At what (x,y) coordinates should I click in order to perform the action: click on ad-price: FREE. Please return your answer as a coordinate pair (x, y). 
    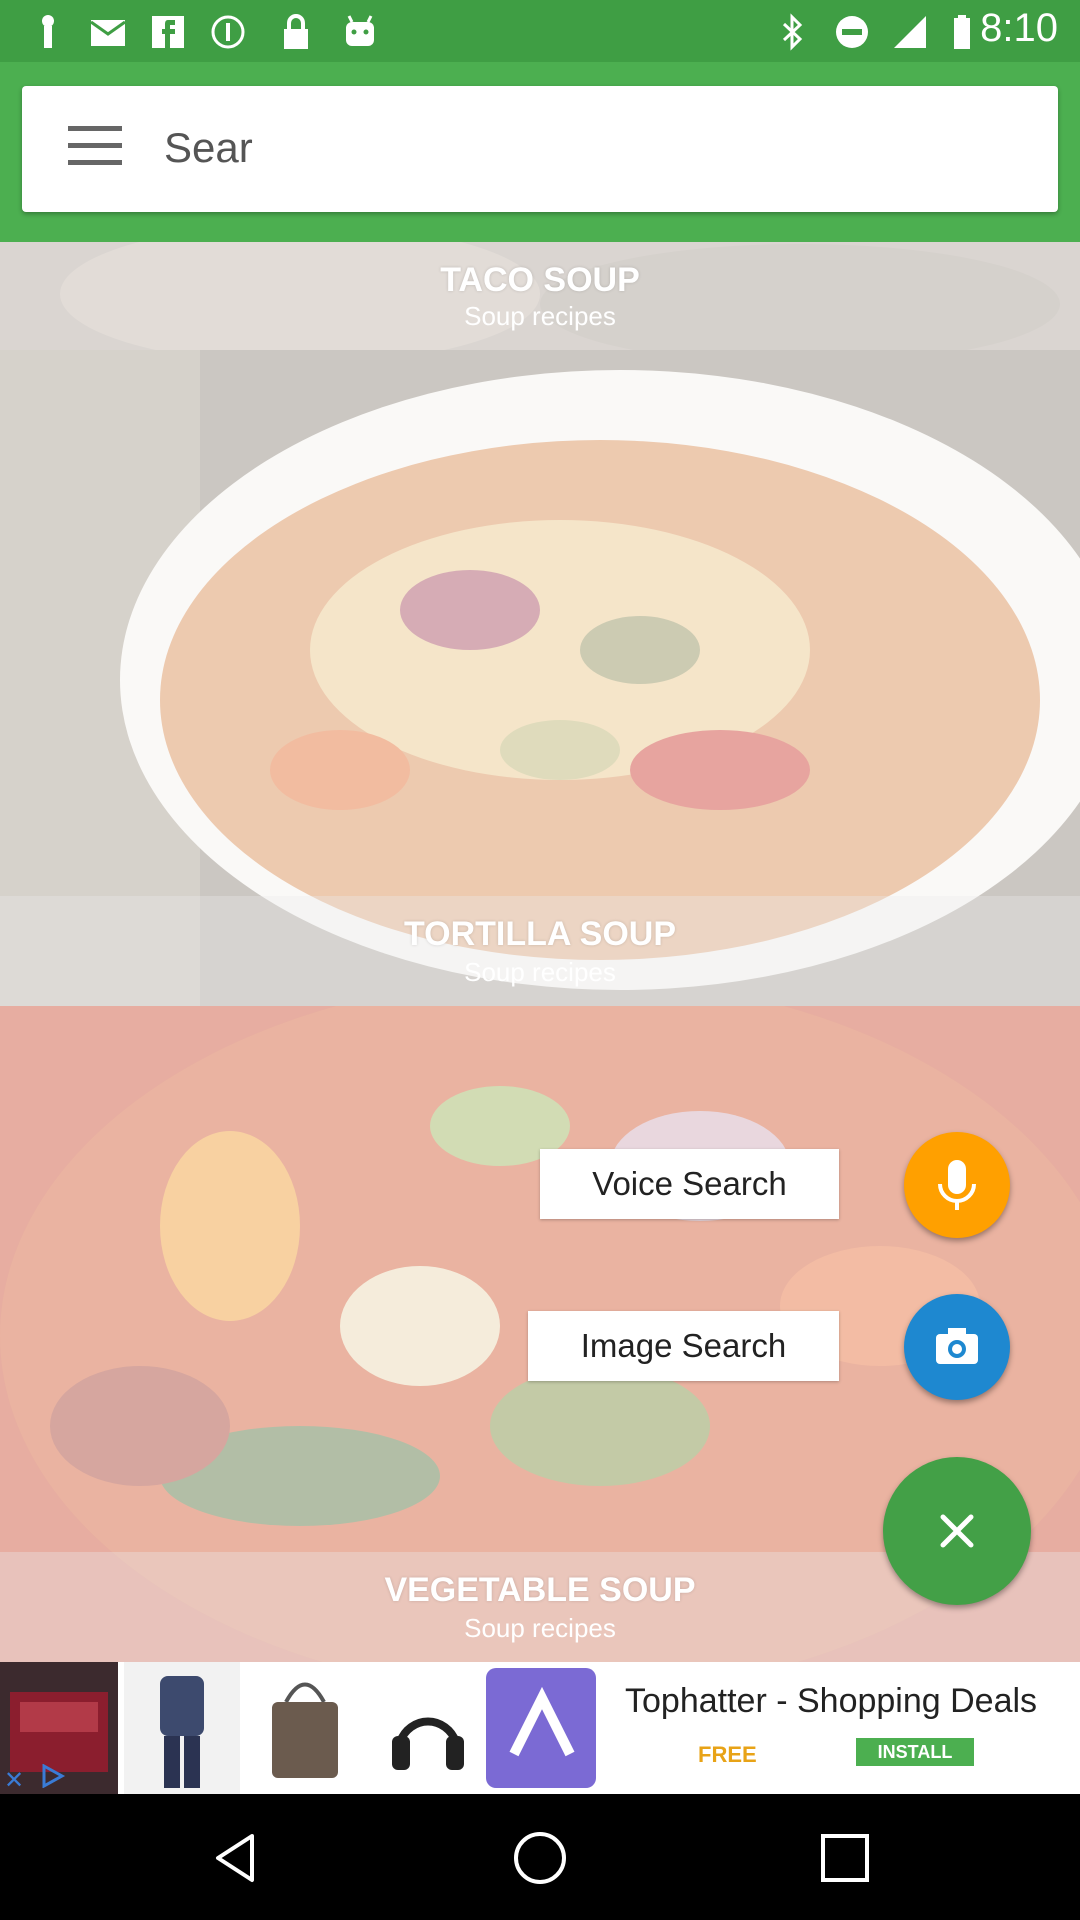
    Looking at the image, I should click on (727, 1754).